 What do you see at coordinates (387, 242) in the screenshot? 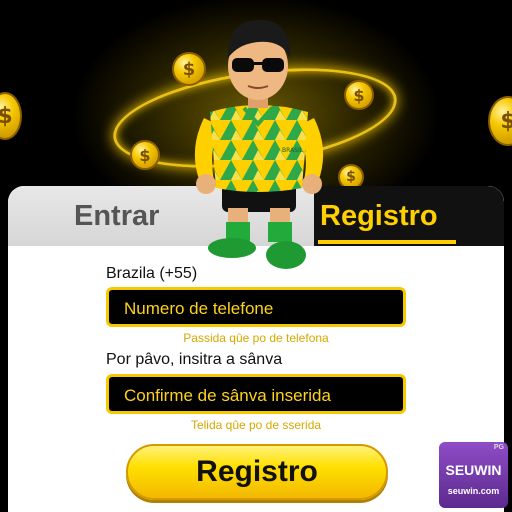
I see `tab-active-indicator` at bounding box center [387, 242].